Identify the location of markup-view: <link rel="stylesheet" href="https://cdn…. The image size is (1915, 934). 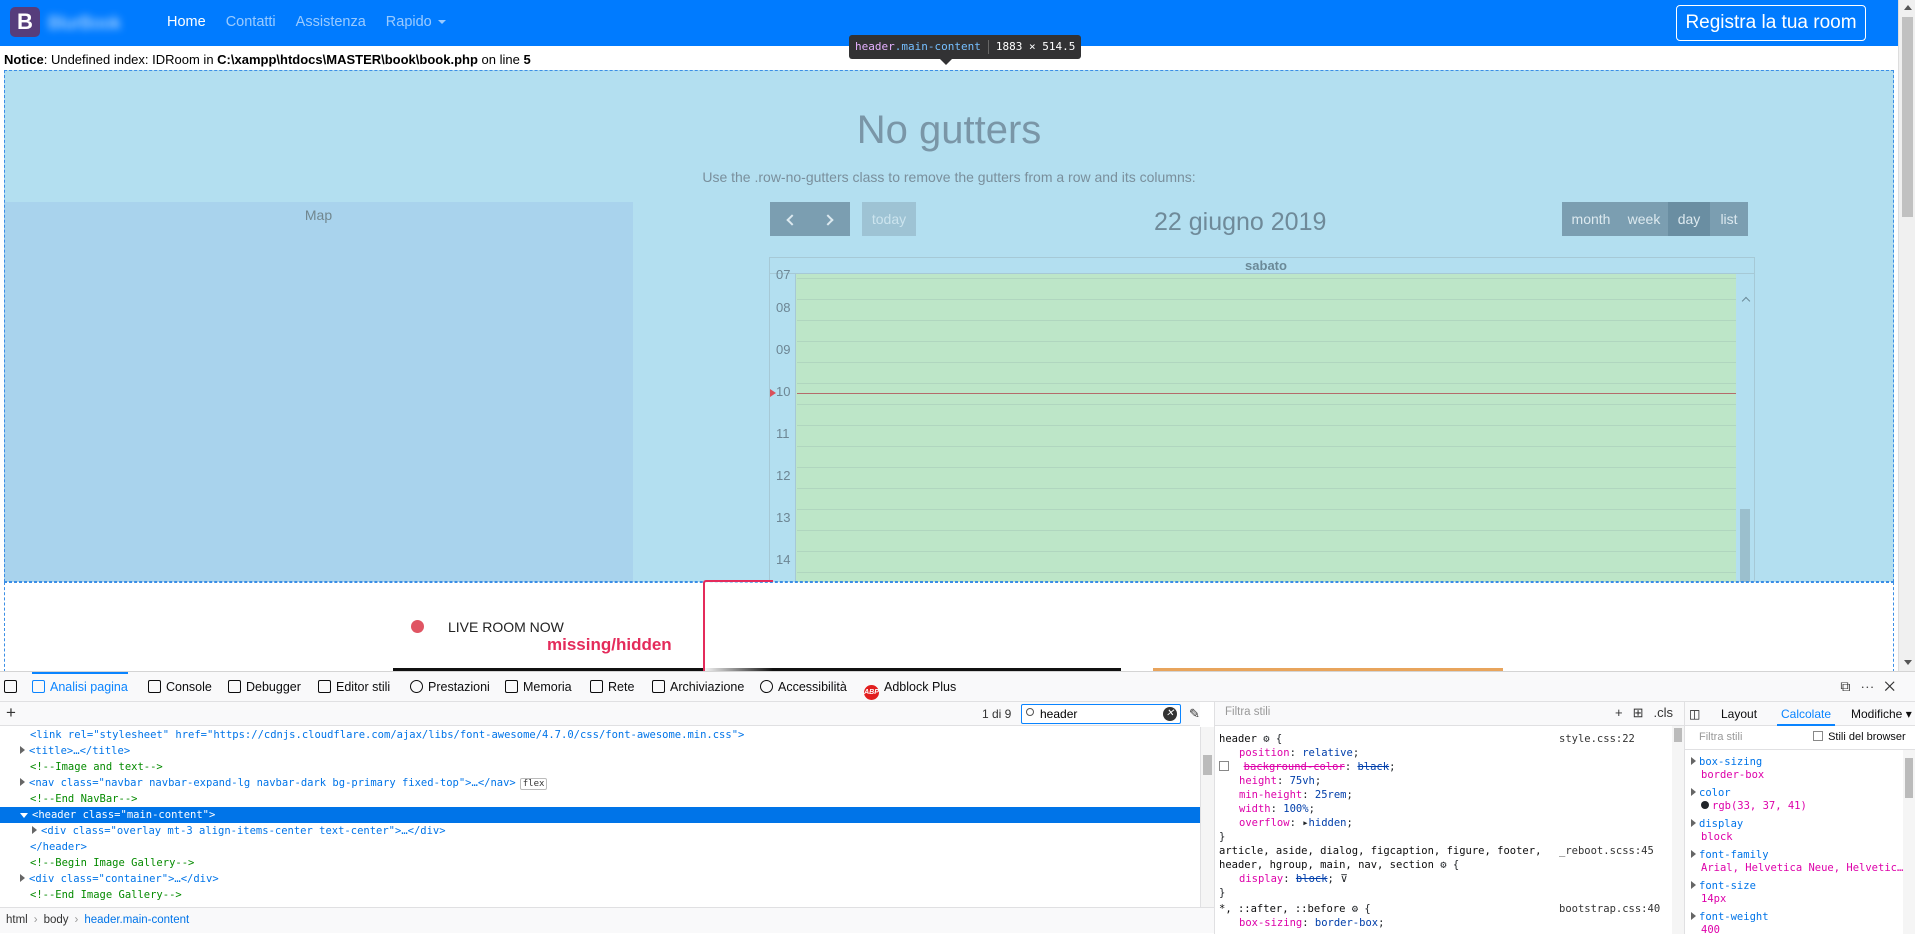
(600, 817).